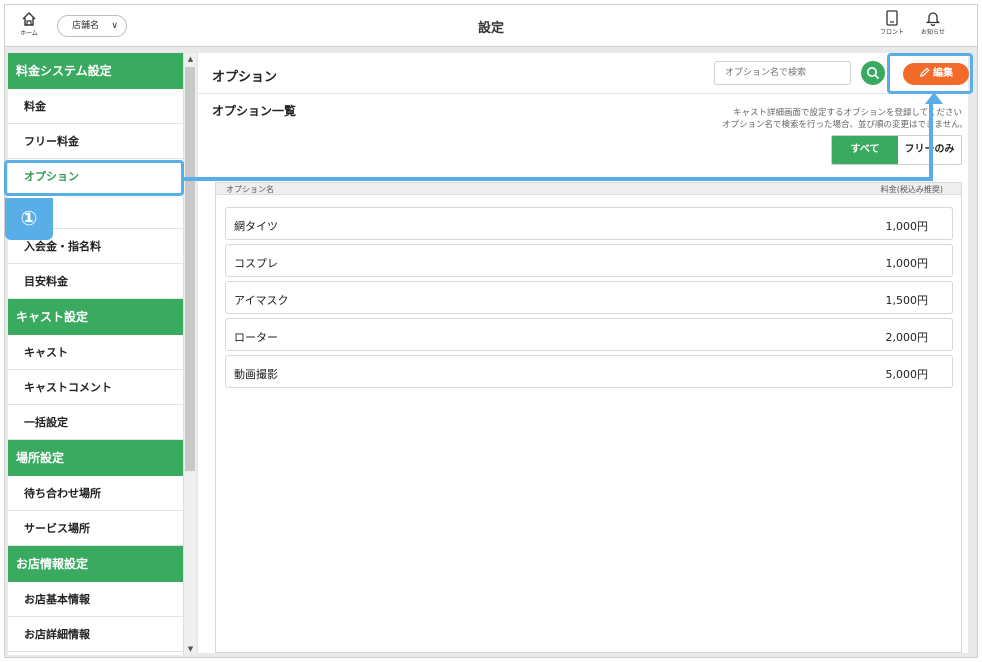 Image resolution: width=982 pixels, height=662 pixels. Describe the element at coordinates (589, 223) in the screenshot. I see `list-item: 網タイツ 1,000円` at that location.